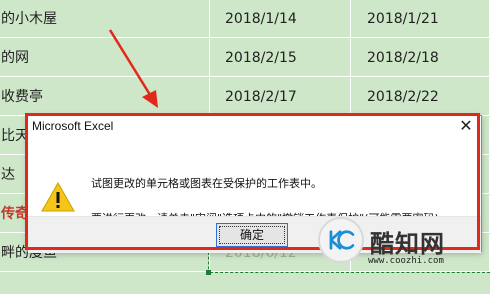 This screenshot has height=294, width=490. What do you see at coordinates (254, 127) in the screenshot?
I see `dialog-titlebar: Microsoft Excel ✕` at bounding box center [254, 127].